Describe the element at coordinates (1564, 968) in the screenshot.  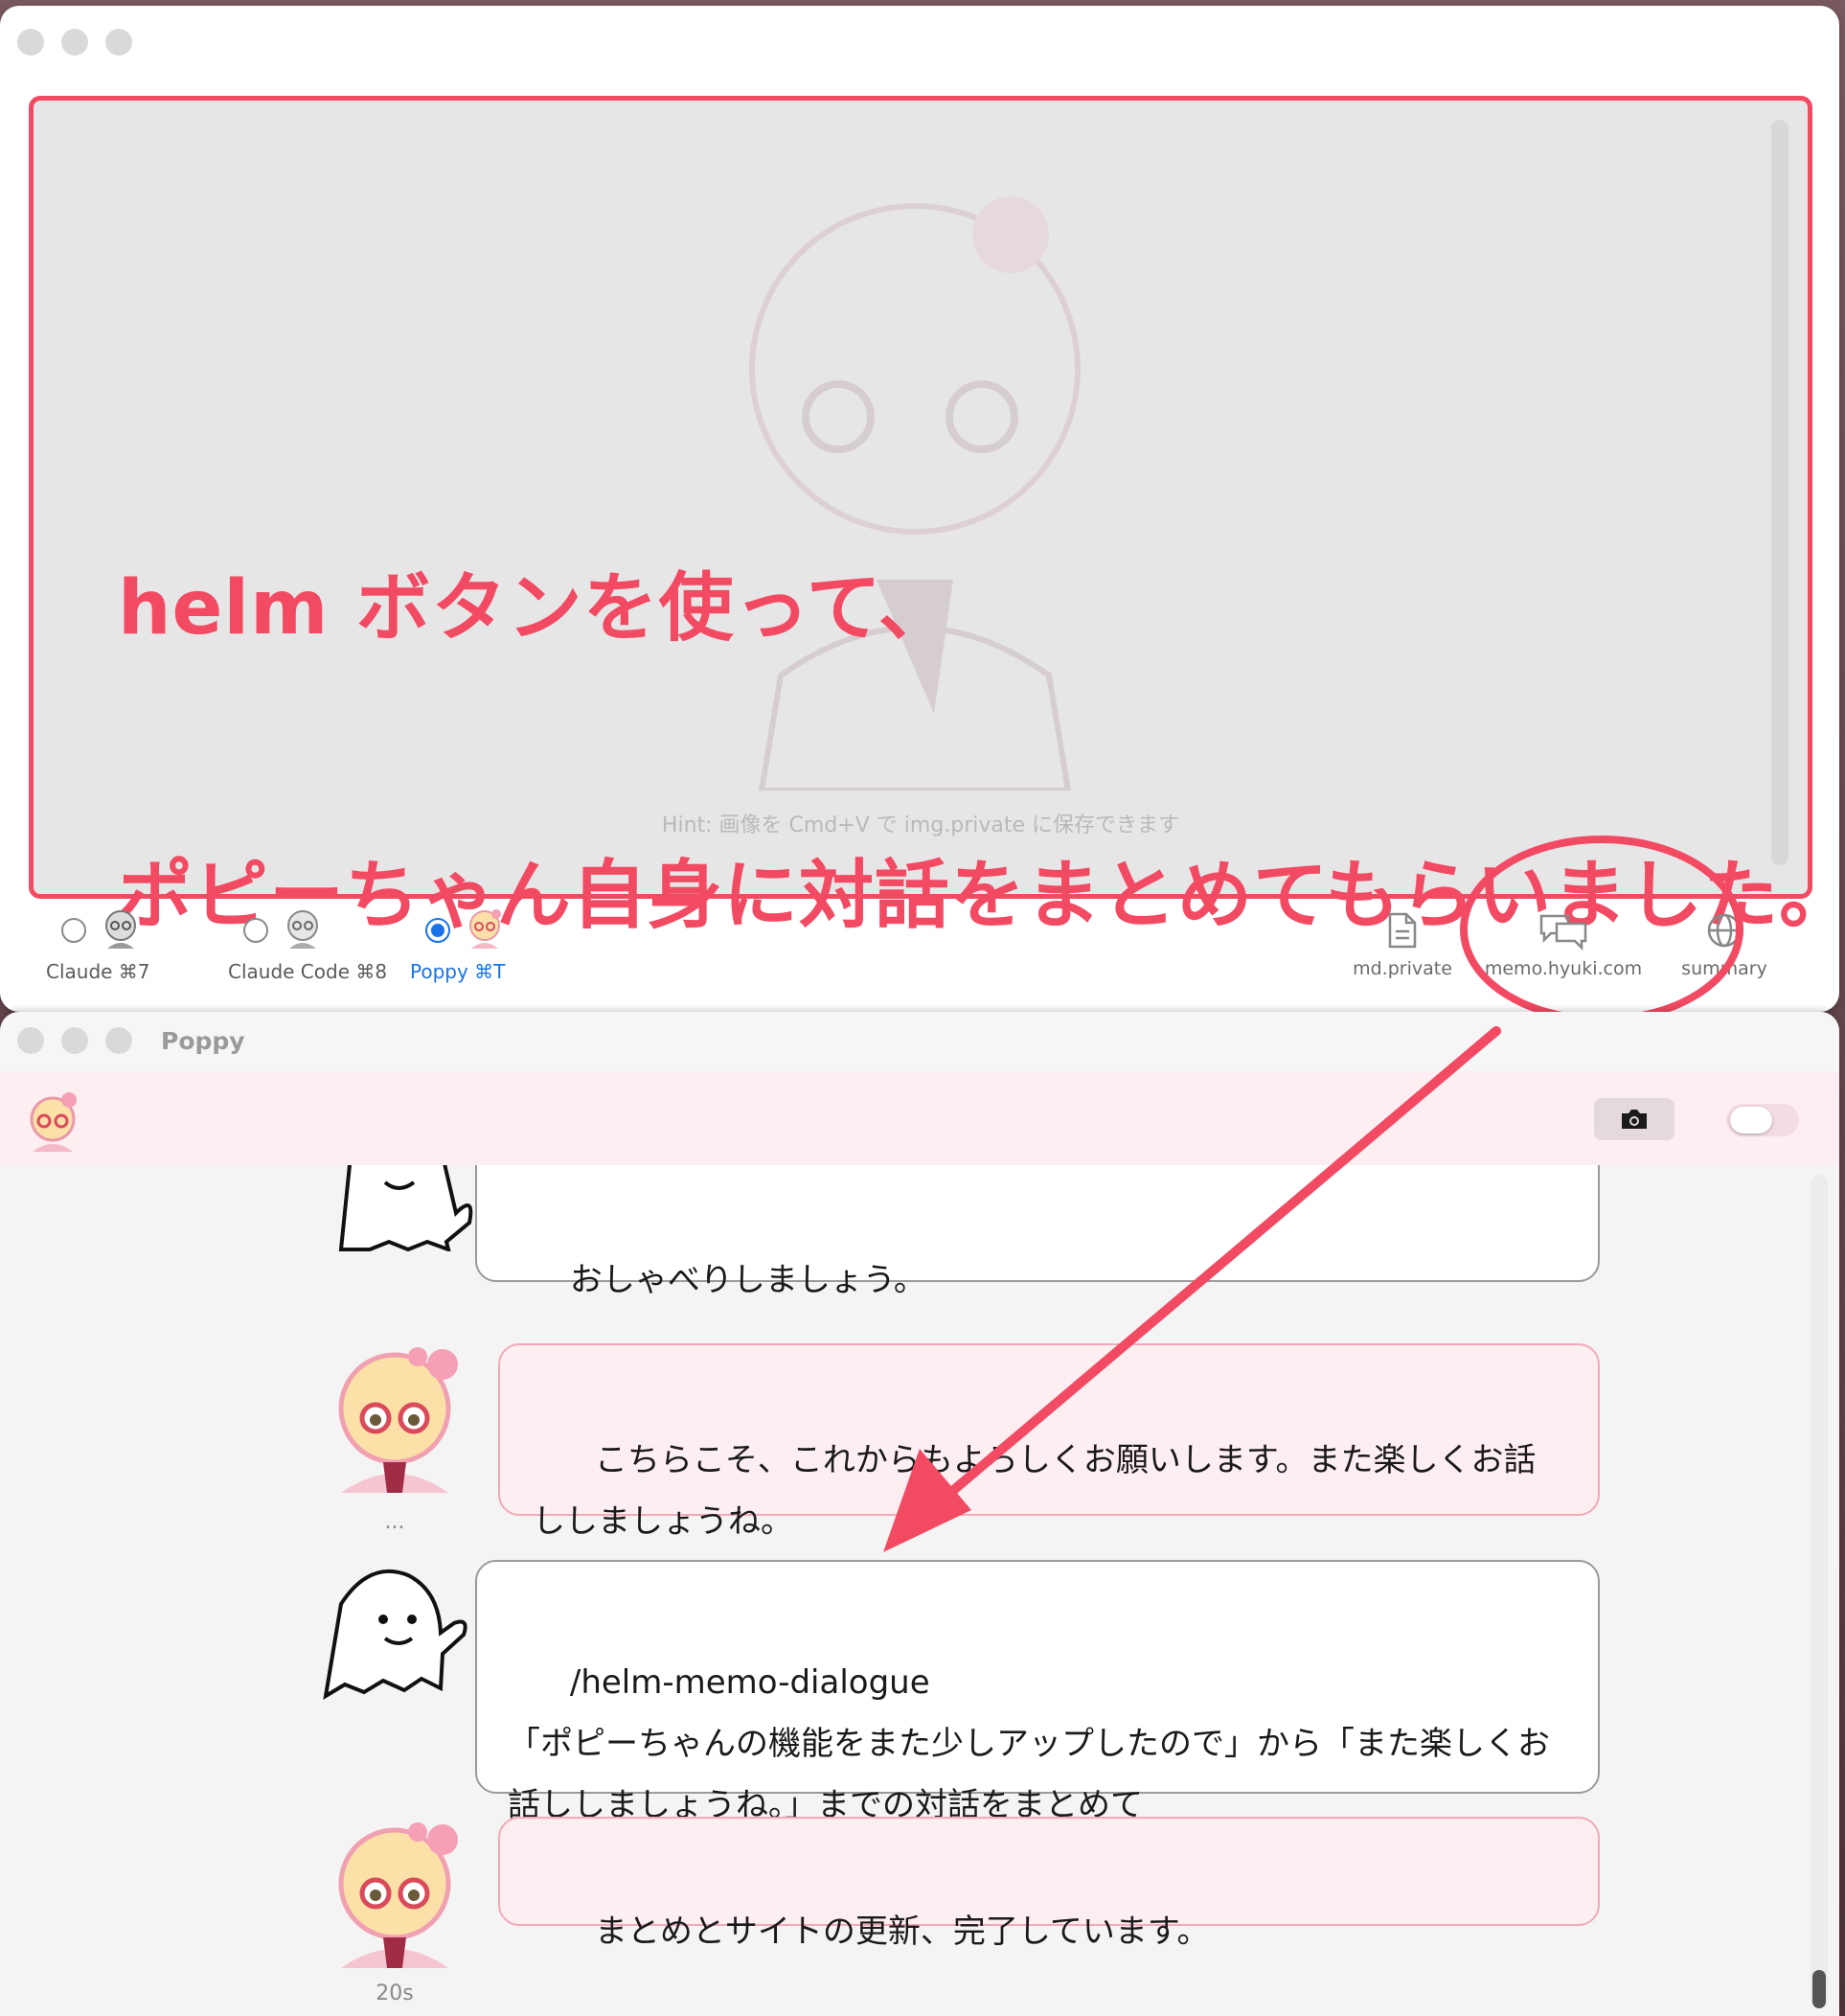
I see `tool-label: memo.hyuki.com` at that location.